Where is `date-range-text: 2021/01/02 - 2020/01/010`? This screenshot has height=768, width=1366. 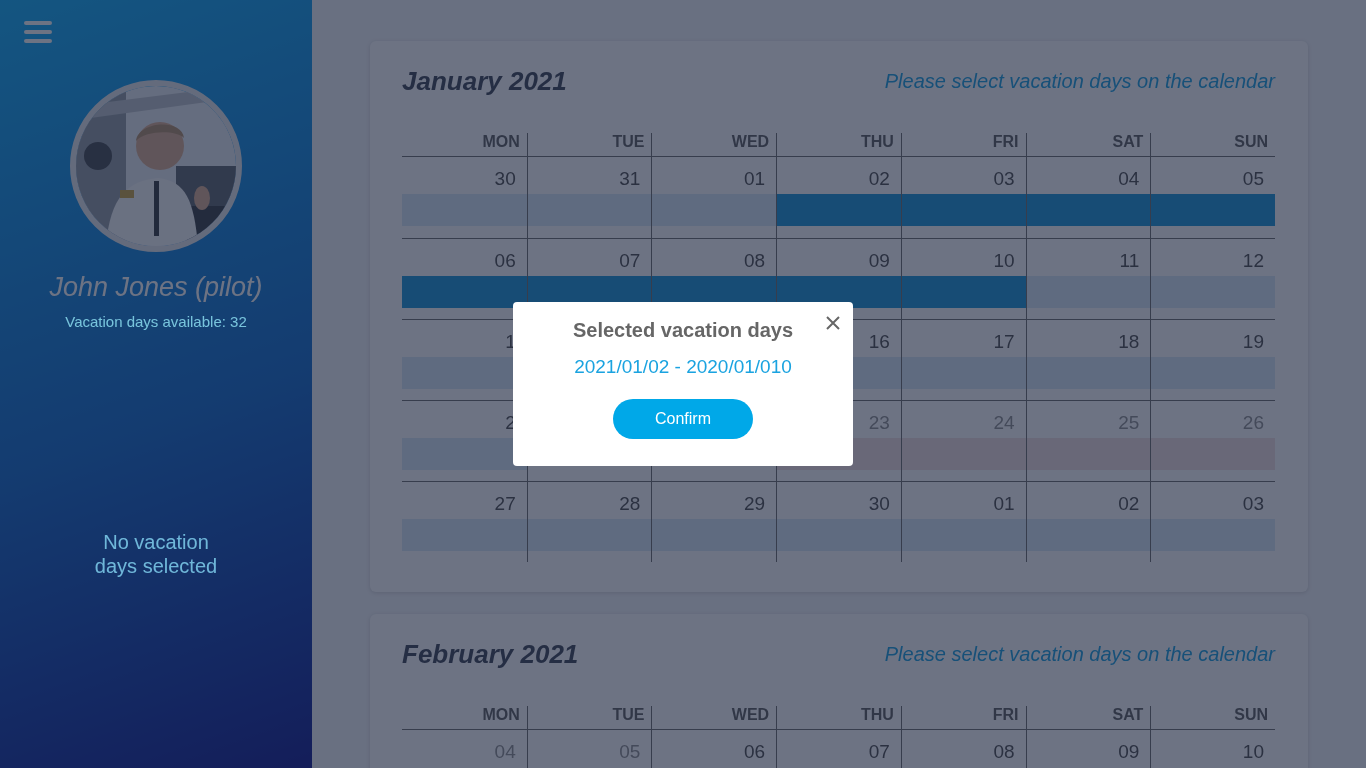
date-range-text: 2021/01/02 - 2020/01/010 is located at coordinates (683, 367).